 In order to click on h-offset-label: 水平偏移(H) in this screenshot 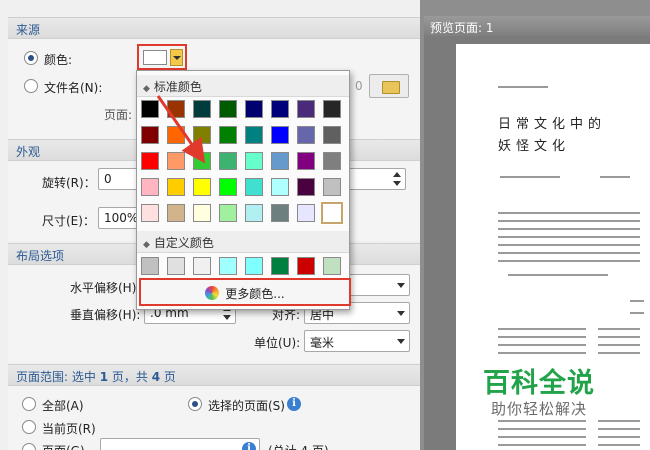, I will do `click(103, 288)`.